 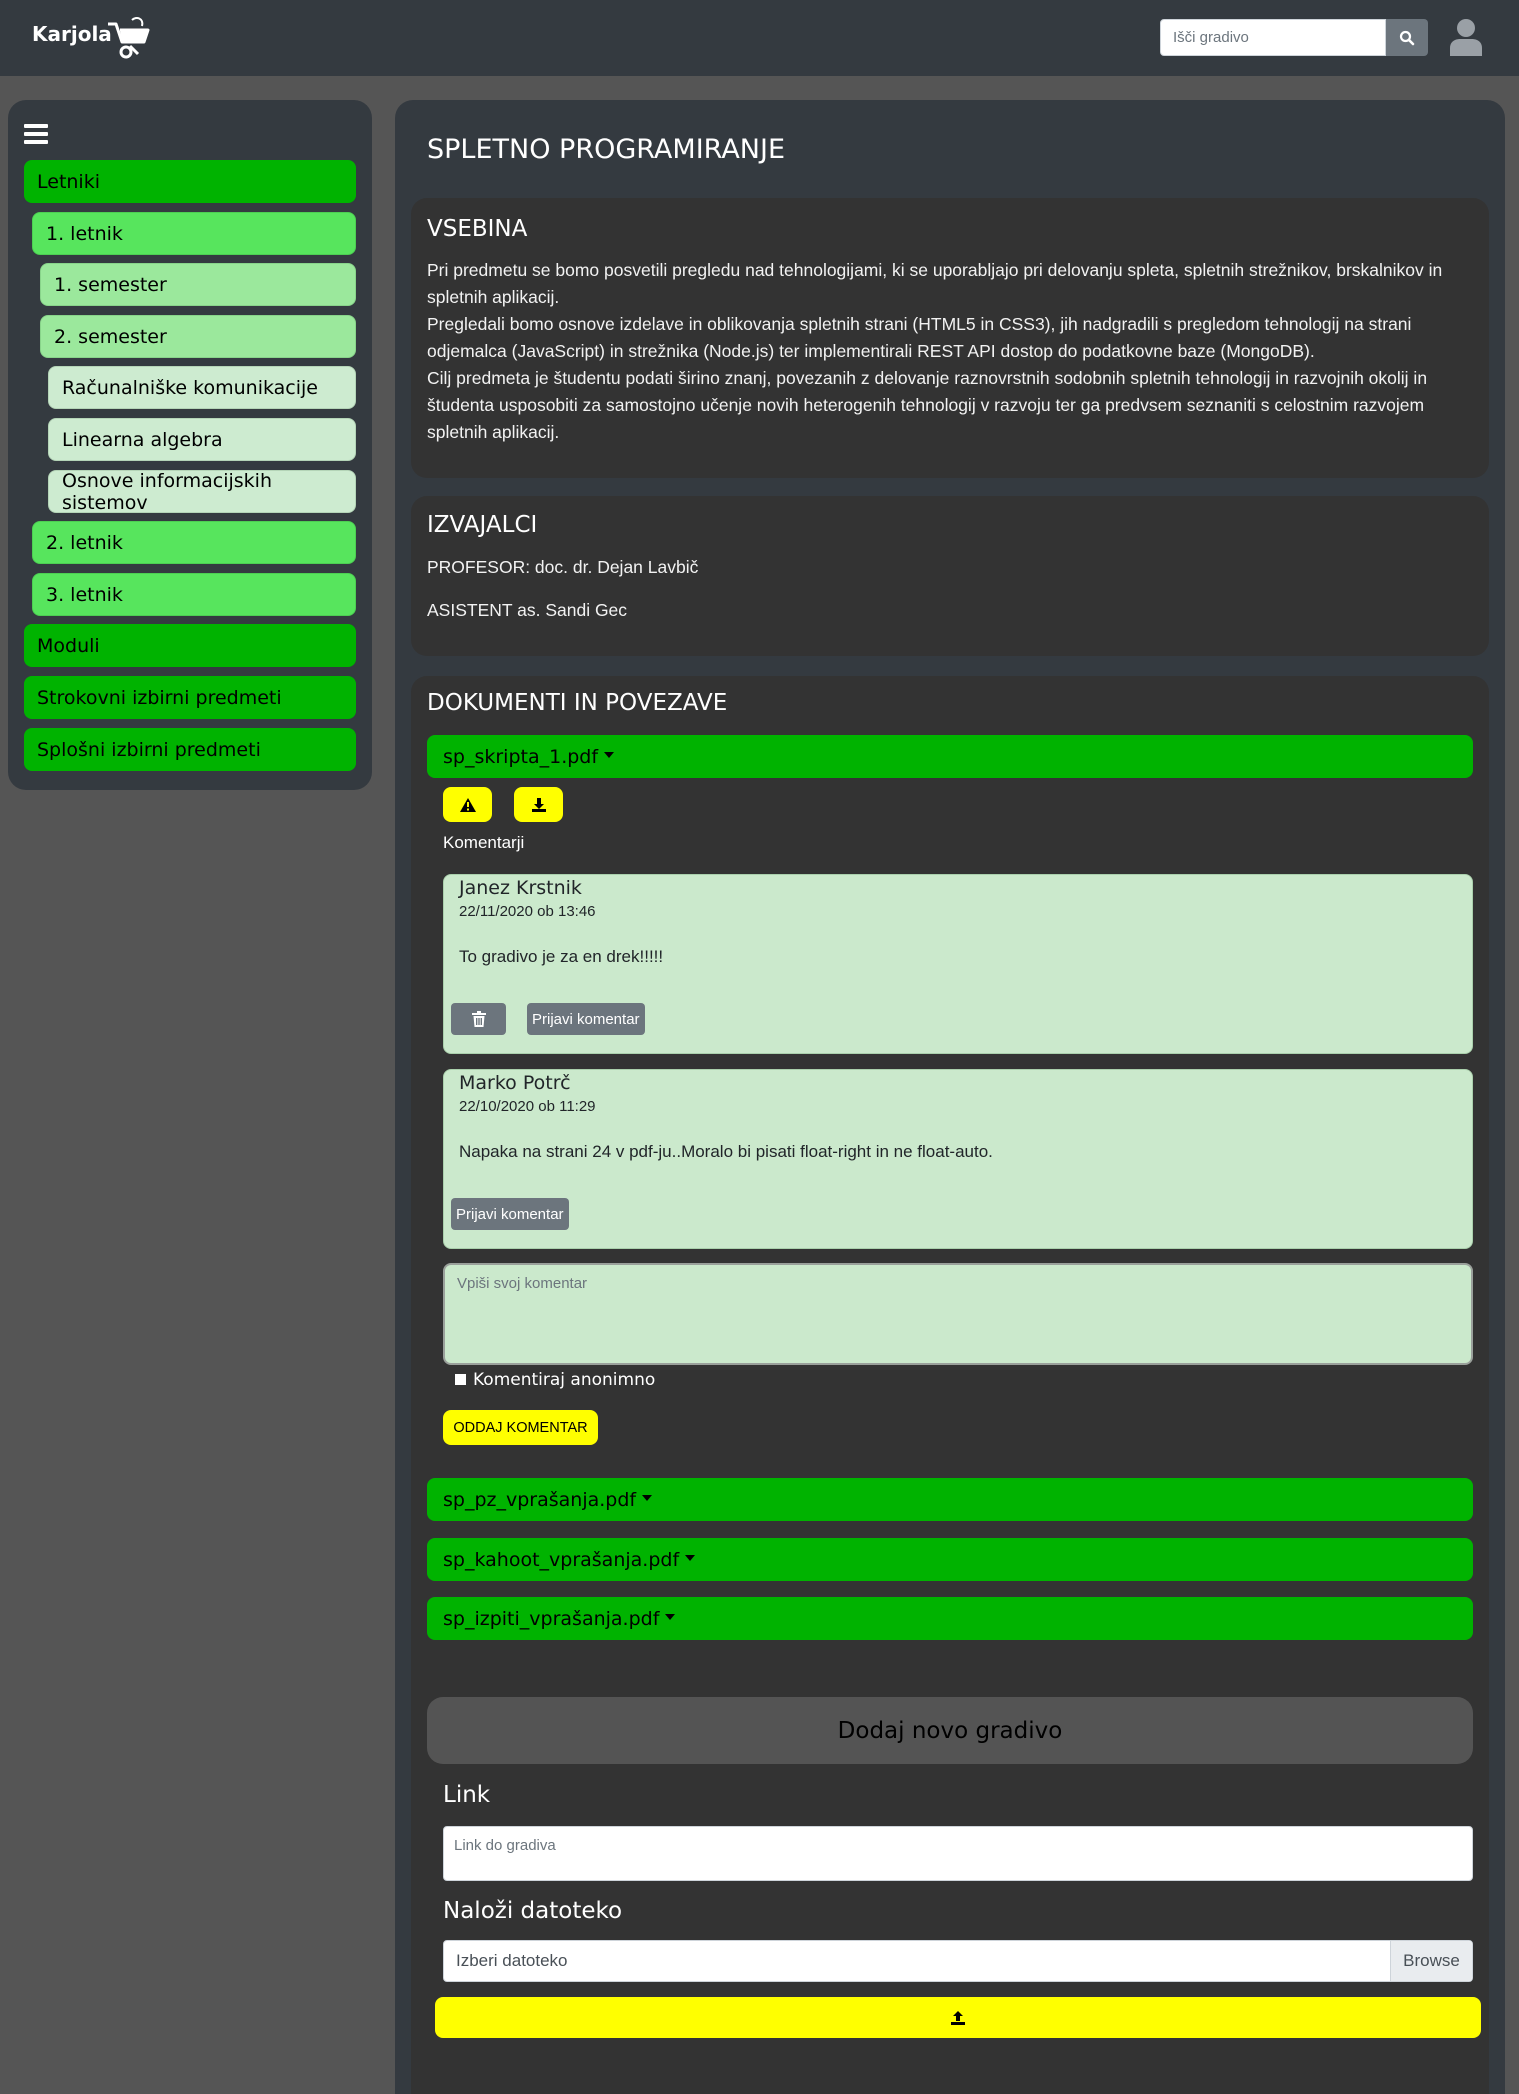 I want to click on anonymous-label: Komentiraj anonimno, so click(x=564, y=1380).